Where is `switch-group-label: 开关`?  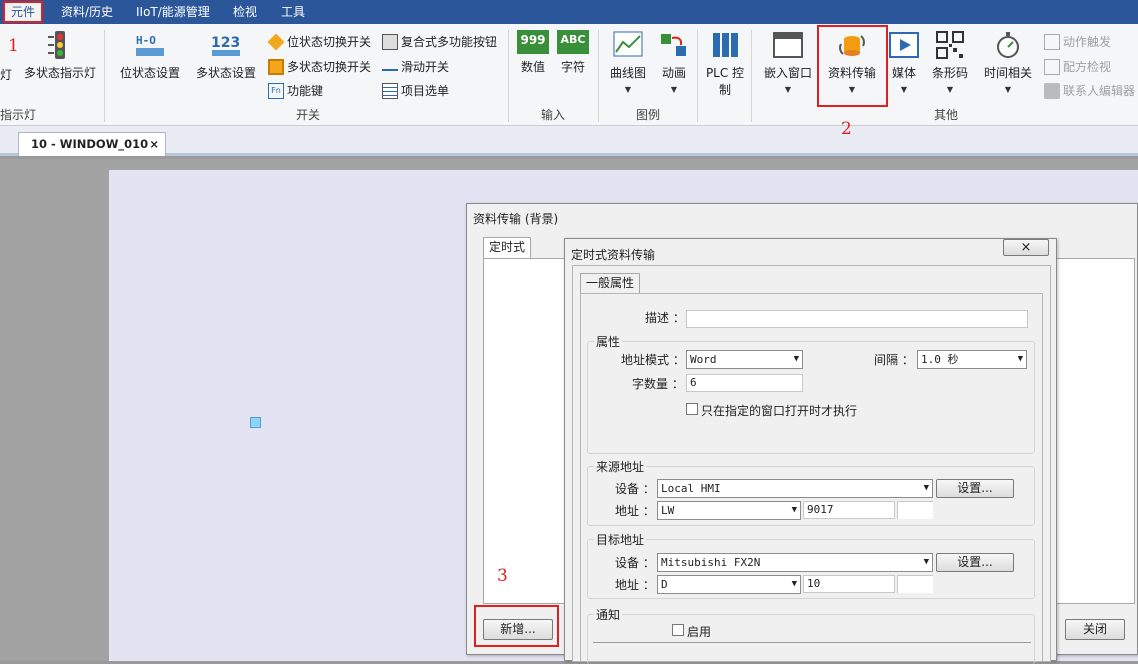
switch-group-label: 开关 is located at coordinates (307, 115).